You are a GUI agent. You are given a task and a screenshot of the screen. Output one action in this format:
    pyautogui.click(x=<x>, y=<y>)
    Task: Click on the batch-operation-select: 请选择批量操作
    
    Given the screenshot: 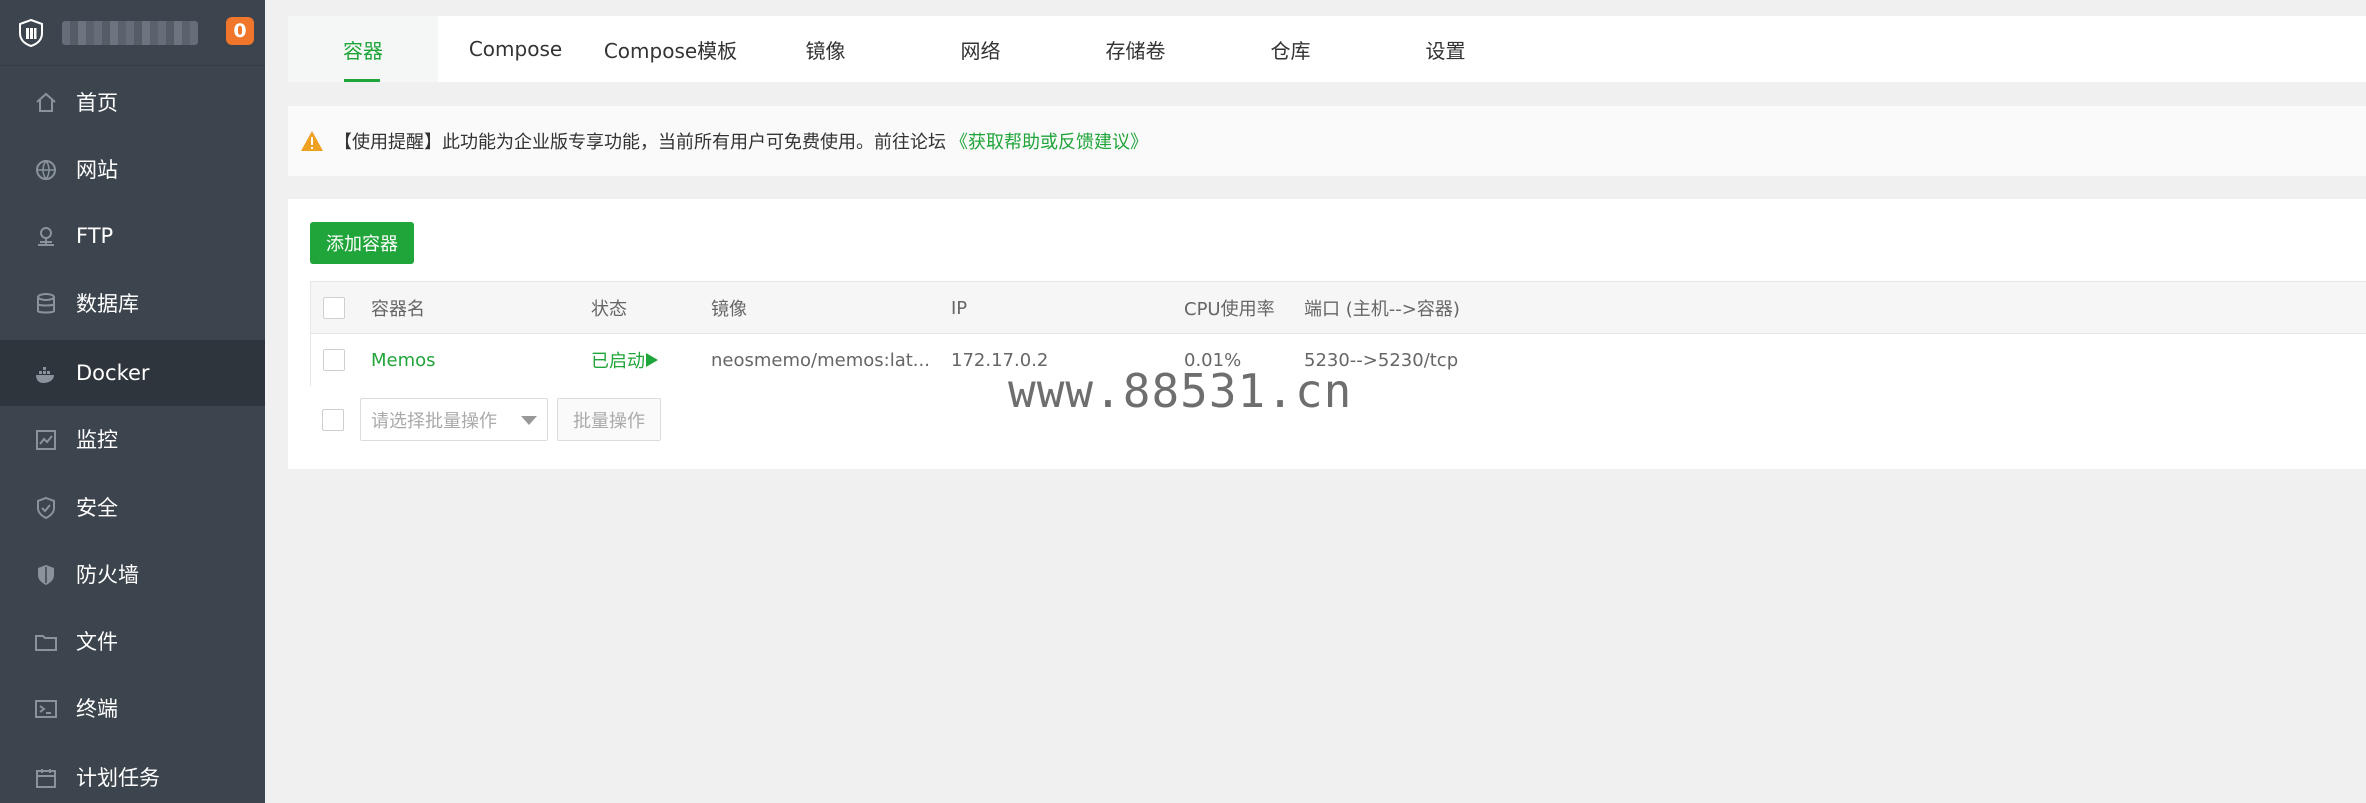 What is the action you would take?
    pyautogui.click(x=454, y=419)
    